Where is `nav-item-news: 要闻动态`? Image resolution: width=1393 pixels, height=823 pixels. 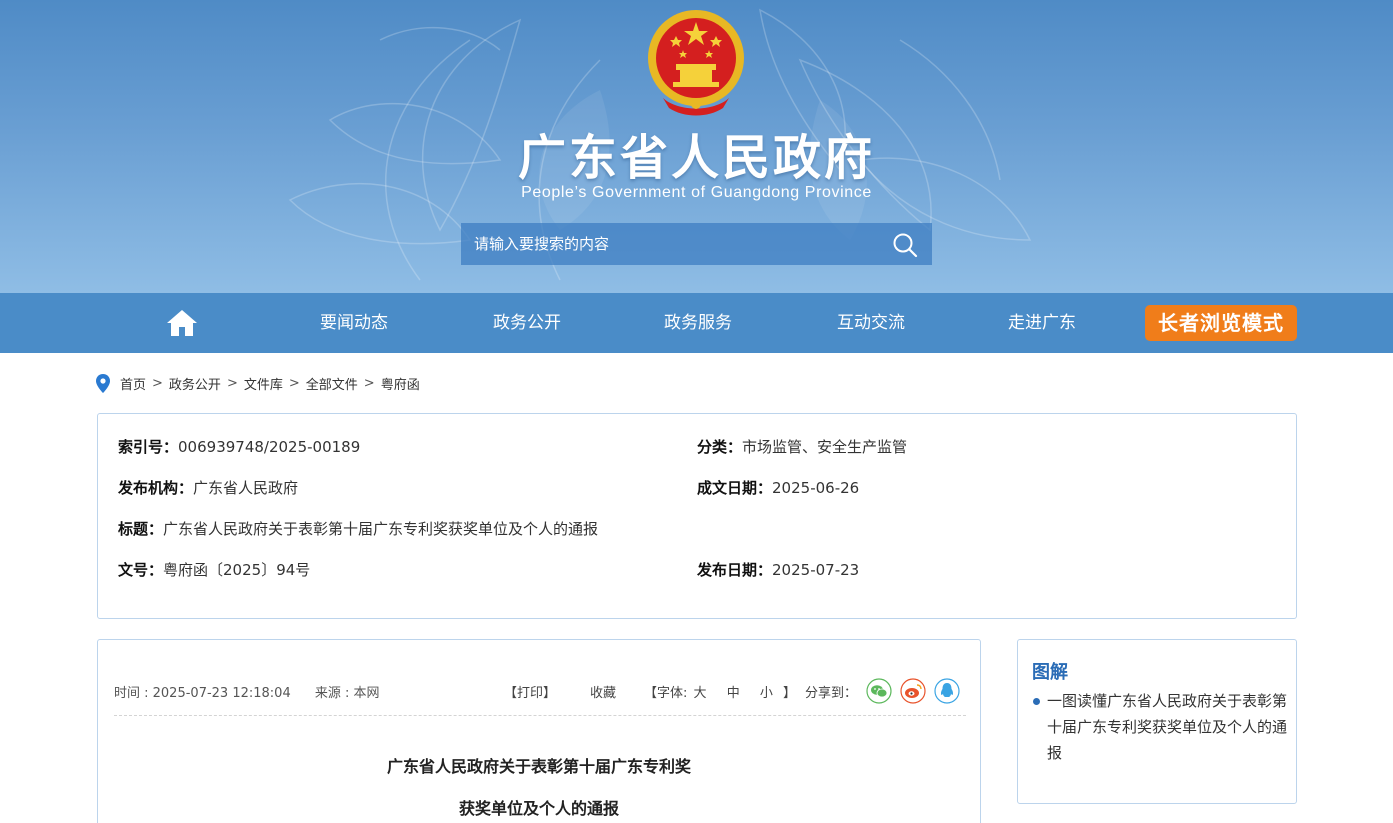 nav-item-news: 要闻动态 is located at coordinates (354, 323).